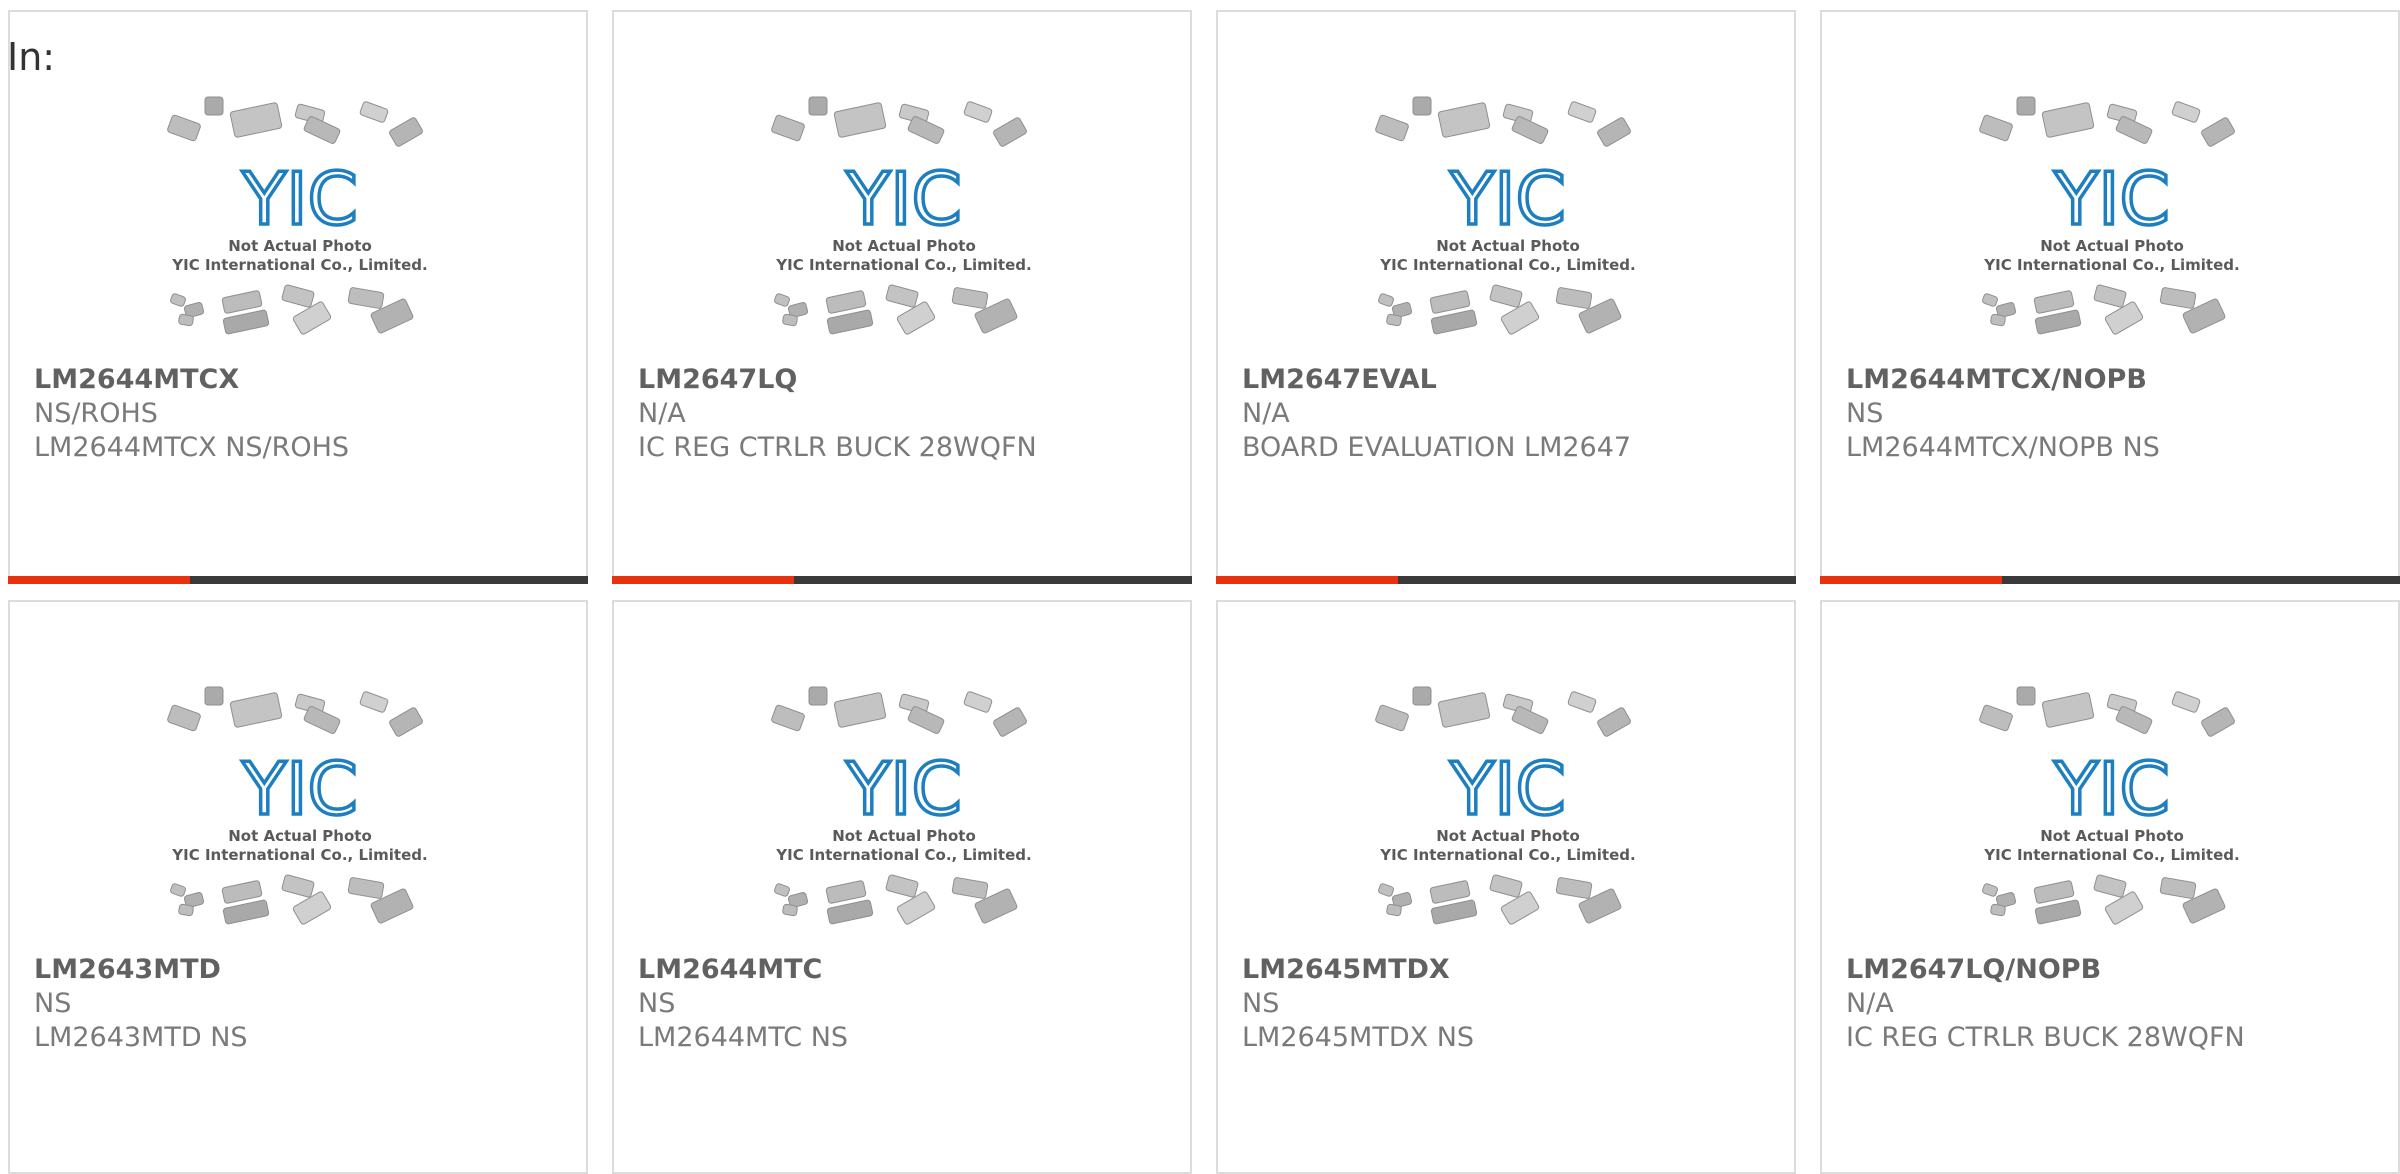  What do you see at coordinates (96, 413) in the screenshot?
I see `manufacturer: NS/ROHS` at bounding box center [96, 413].